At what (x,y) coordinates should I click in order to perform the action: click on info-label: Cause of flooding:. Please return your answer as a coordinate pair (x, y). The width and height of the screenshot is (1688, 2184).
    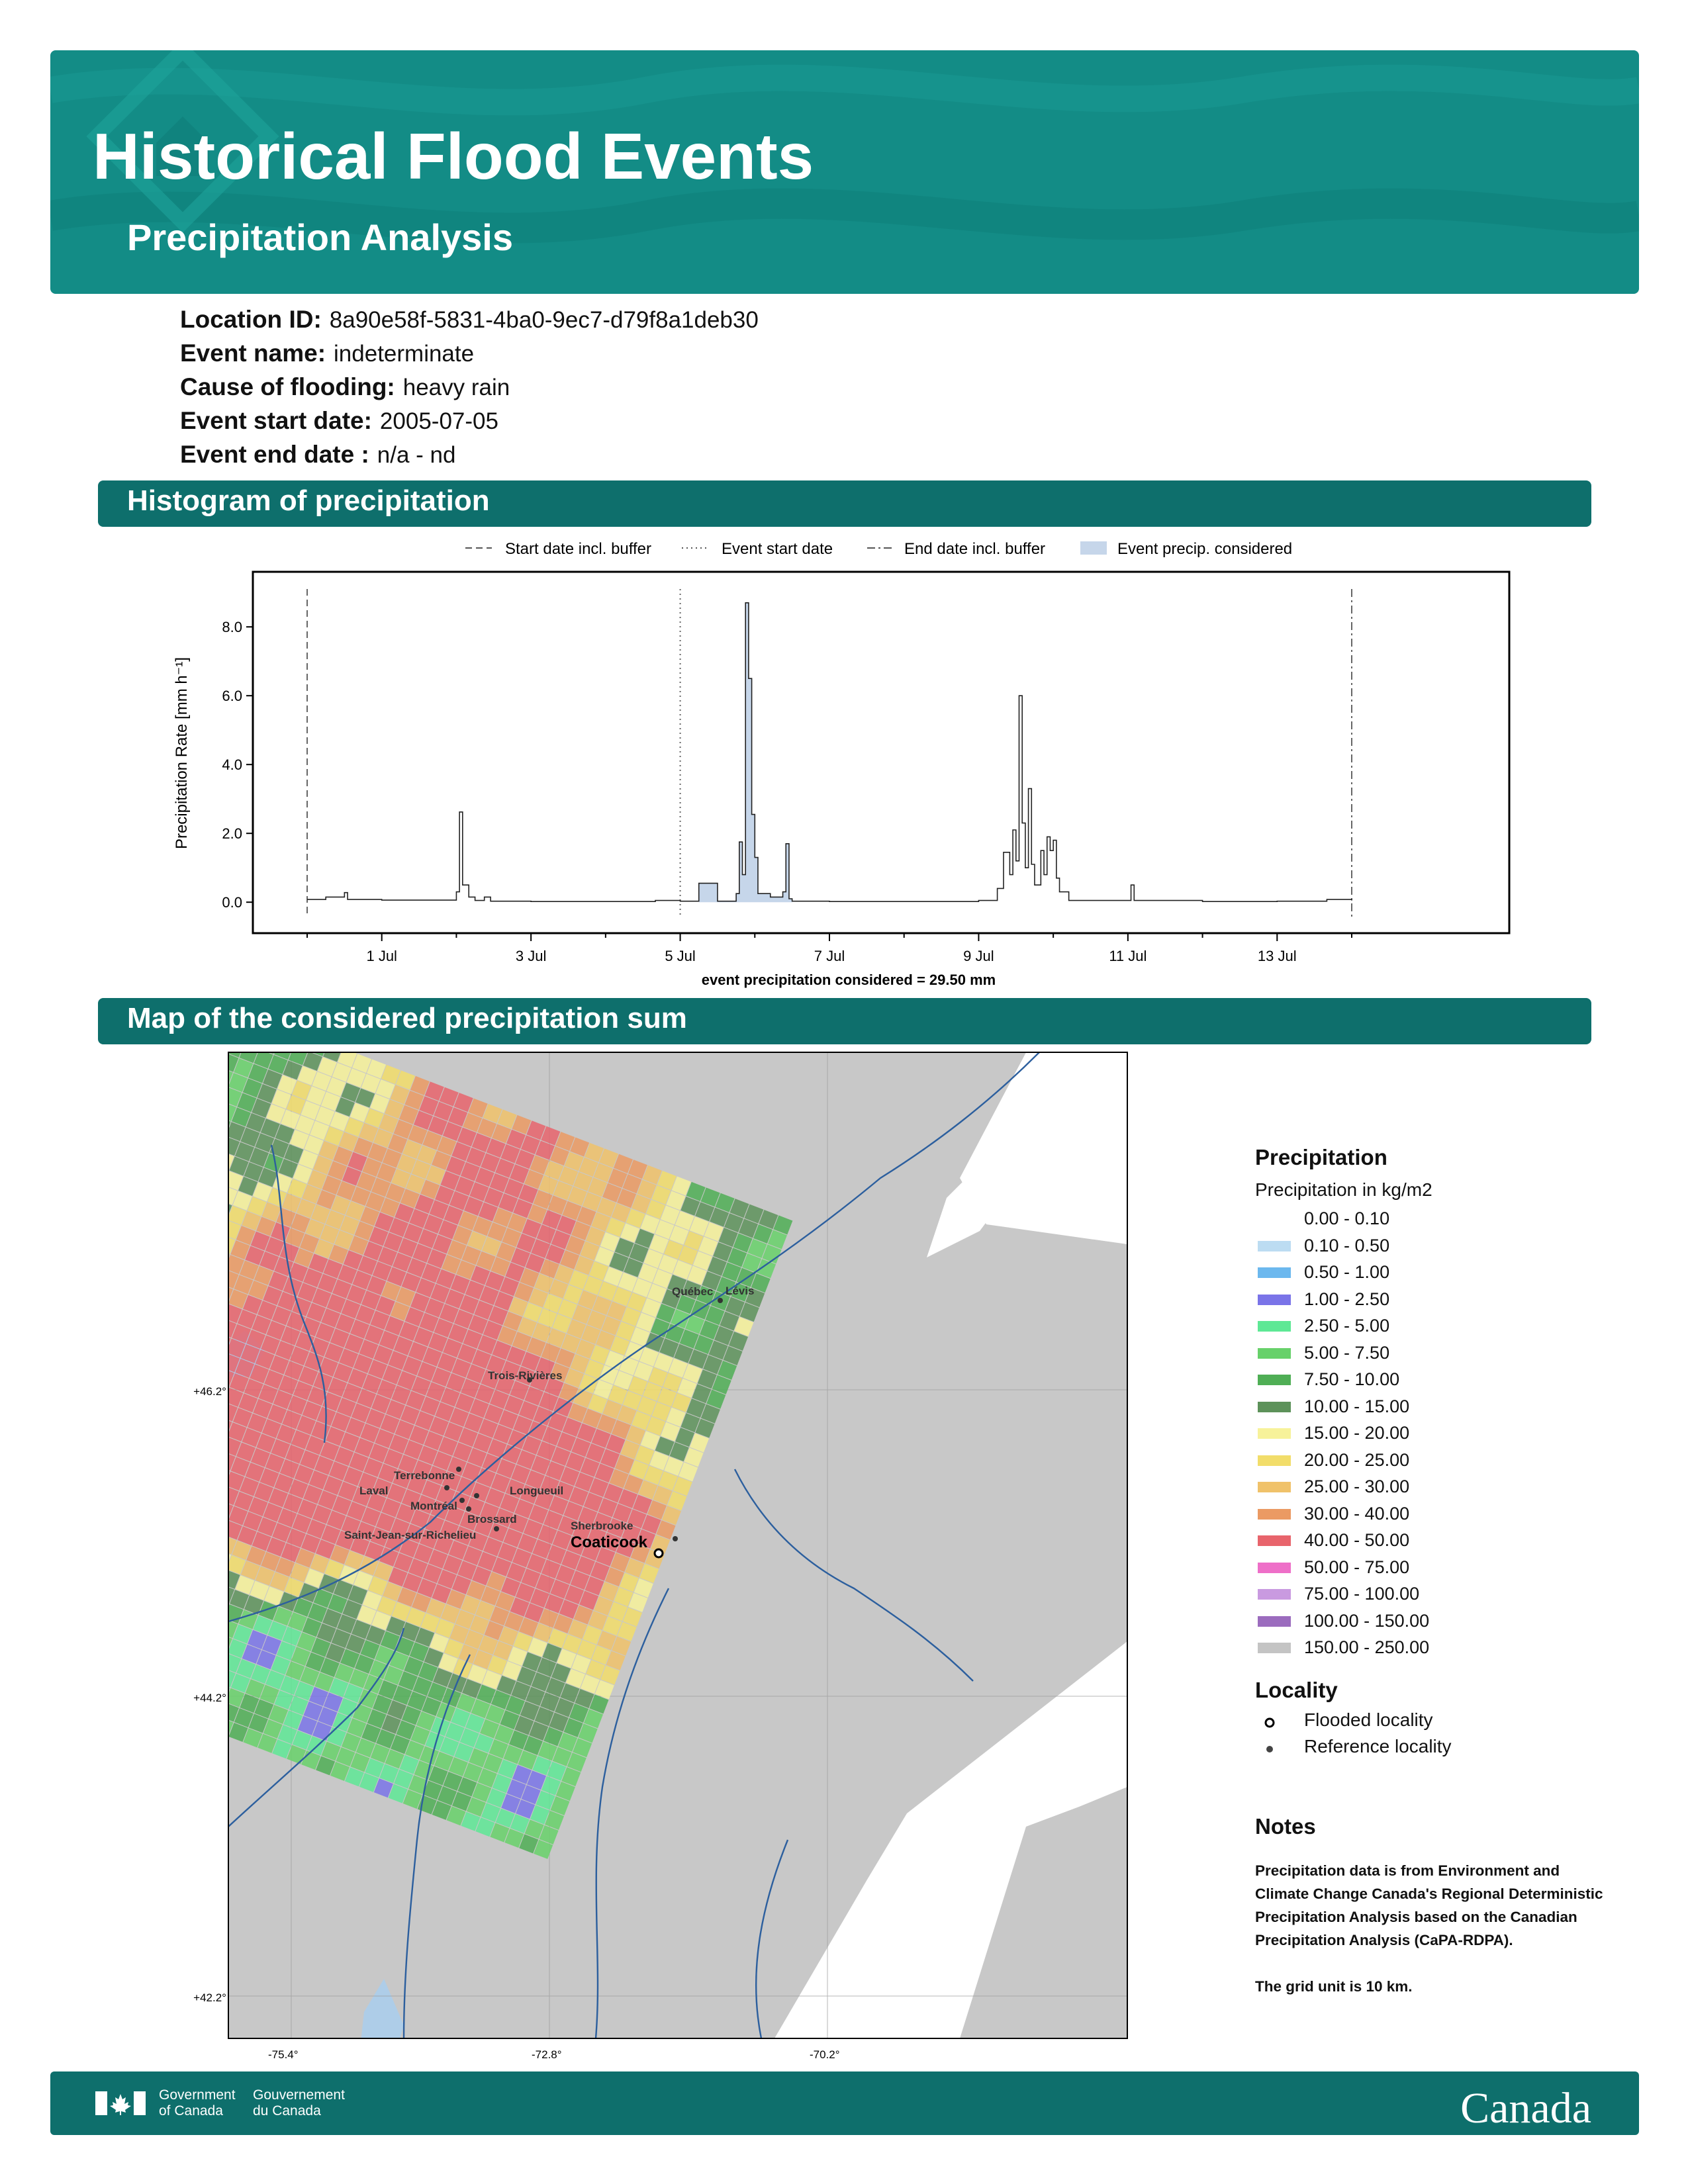
    Looking at the image, I should click on (287, 387).